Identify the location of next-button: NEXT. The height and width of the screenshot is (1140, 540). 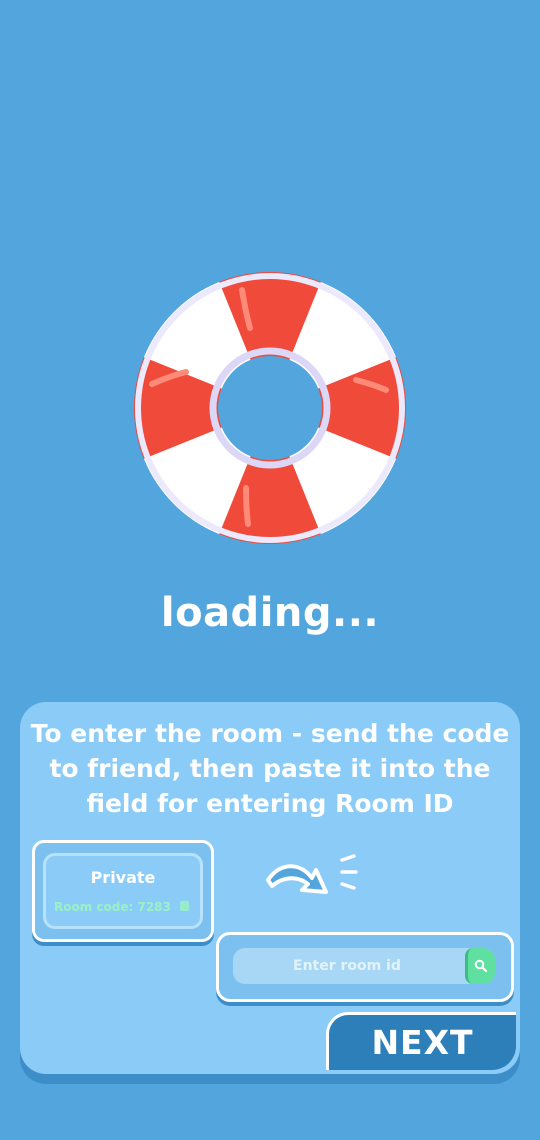
(421, 1041).